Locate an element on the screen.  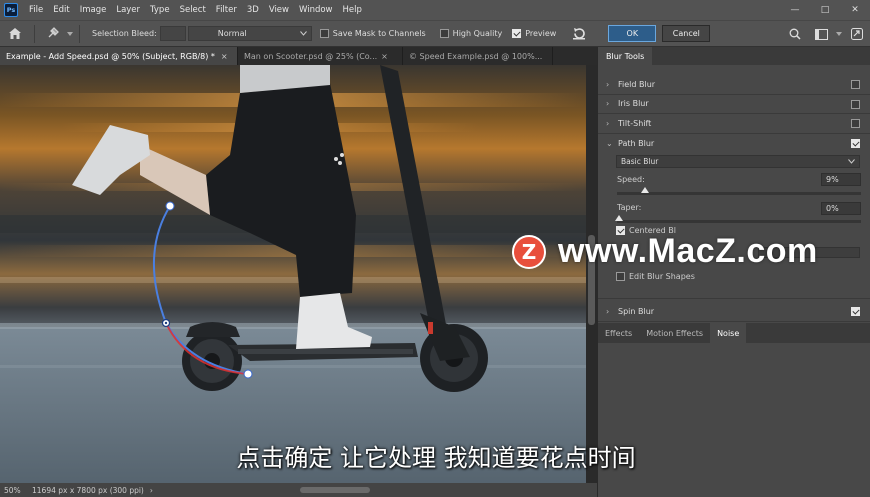
blend-mode-value: Normal is located at coordinates (232, 33).